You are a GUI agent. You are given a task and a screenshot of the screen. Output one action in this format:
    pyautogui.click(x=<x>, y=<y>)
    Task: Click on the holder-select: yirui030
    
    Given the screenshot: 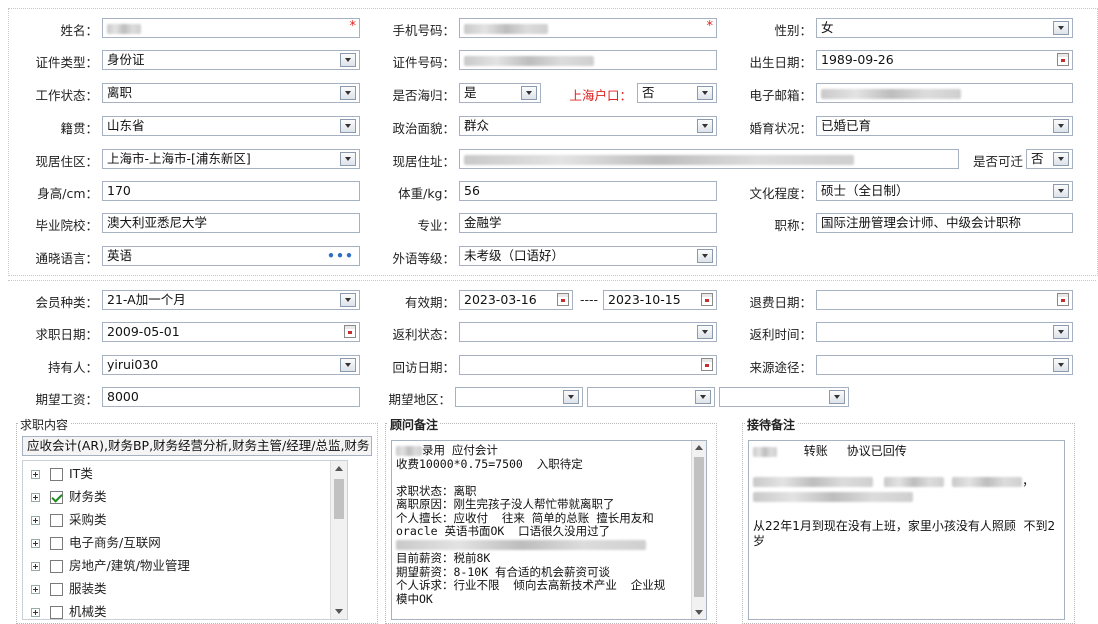 What is the action you would take?
    pyautogui.click(x=231, y=365)
    